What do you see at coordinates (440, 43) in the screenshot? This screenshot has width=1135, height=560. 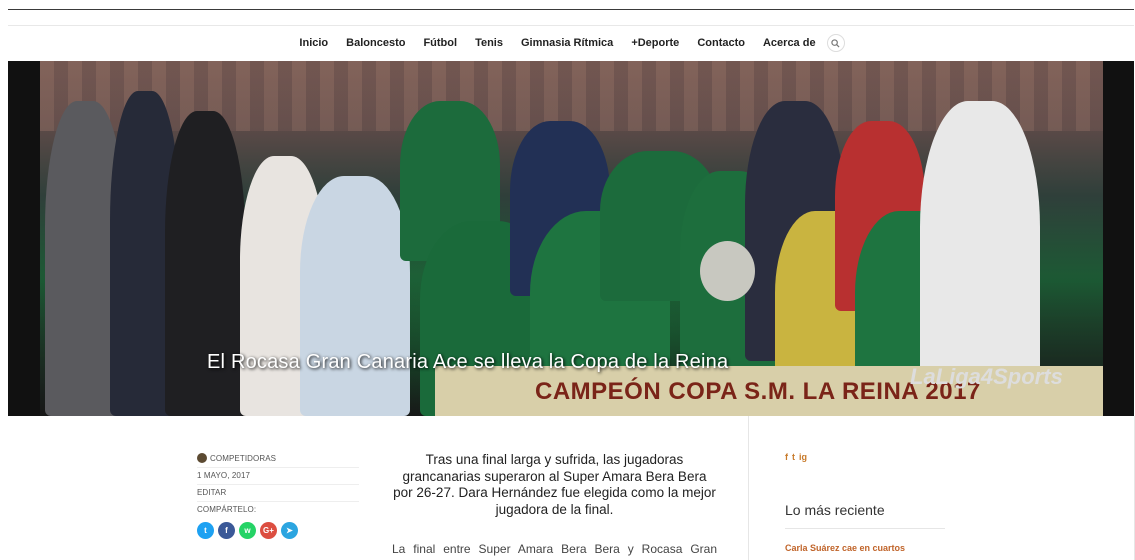 I see `nav-item-futbol: Fútbol` at bounding box center [440, 43].